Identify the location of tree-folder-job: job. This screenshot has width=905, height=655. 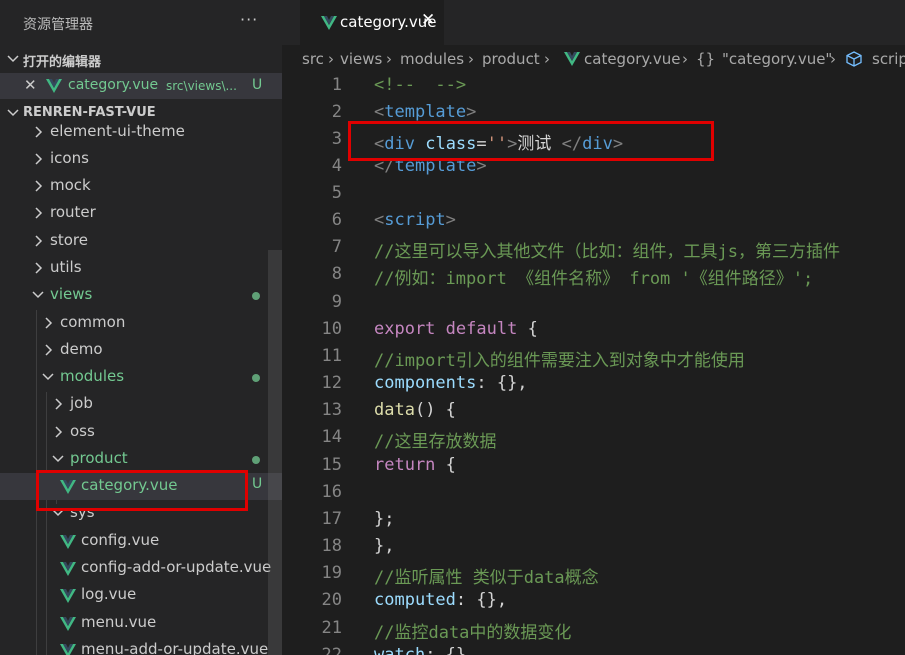
(141, 404).